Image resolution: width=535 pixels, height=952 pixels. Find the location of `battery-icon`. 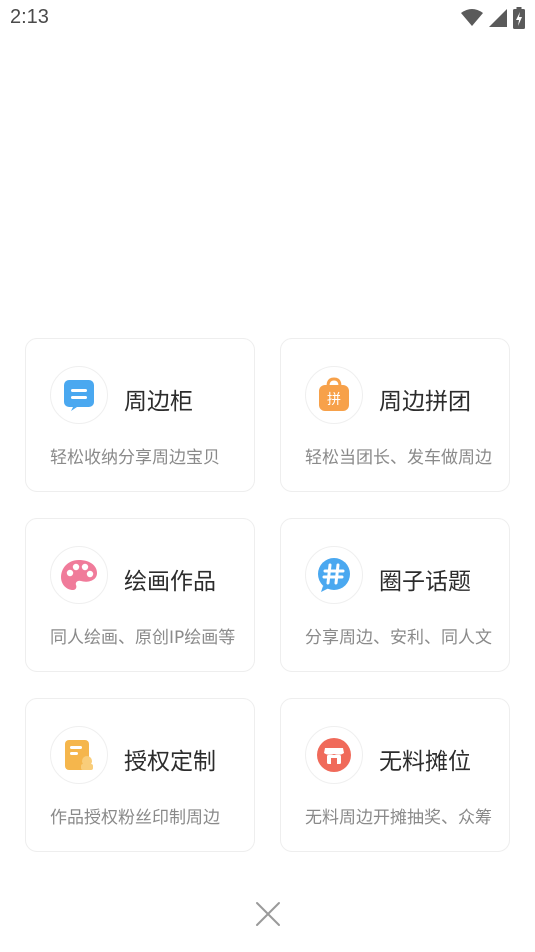

battery-icon is located at coordinates (519, 18).